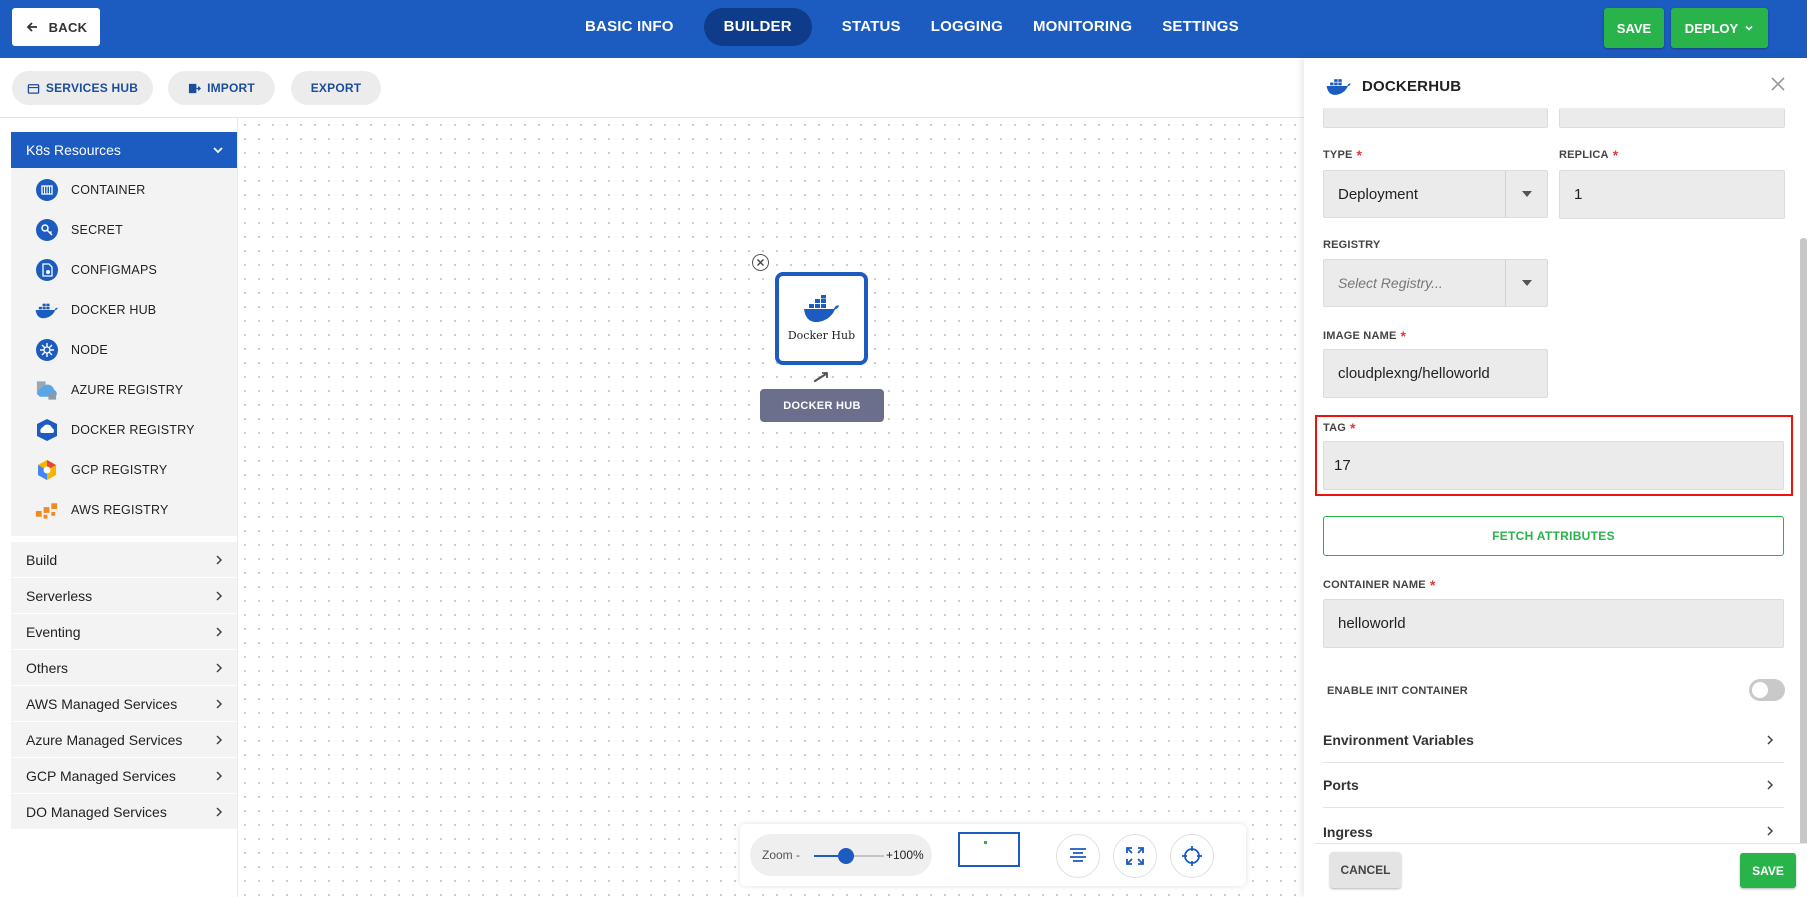 The height and width of the screenshot is (897, 1807). I want to click on resource-configmaps: CONFIGMAPS, so click(95, 270).